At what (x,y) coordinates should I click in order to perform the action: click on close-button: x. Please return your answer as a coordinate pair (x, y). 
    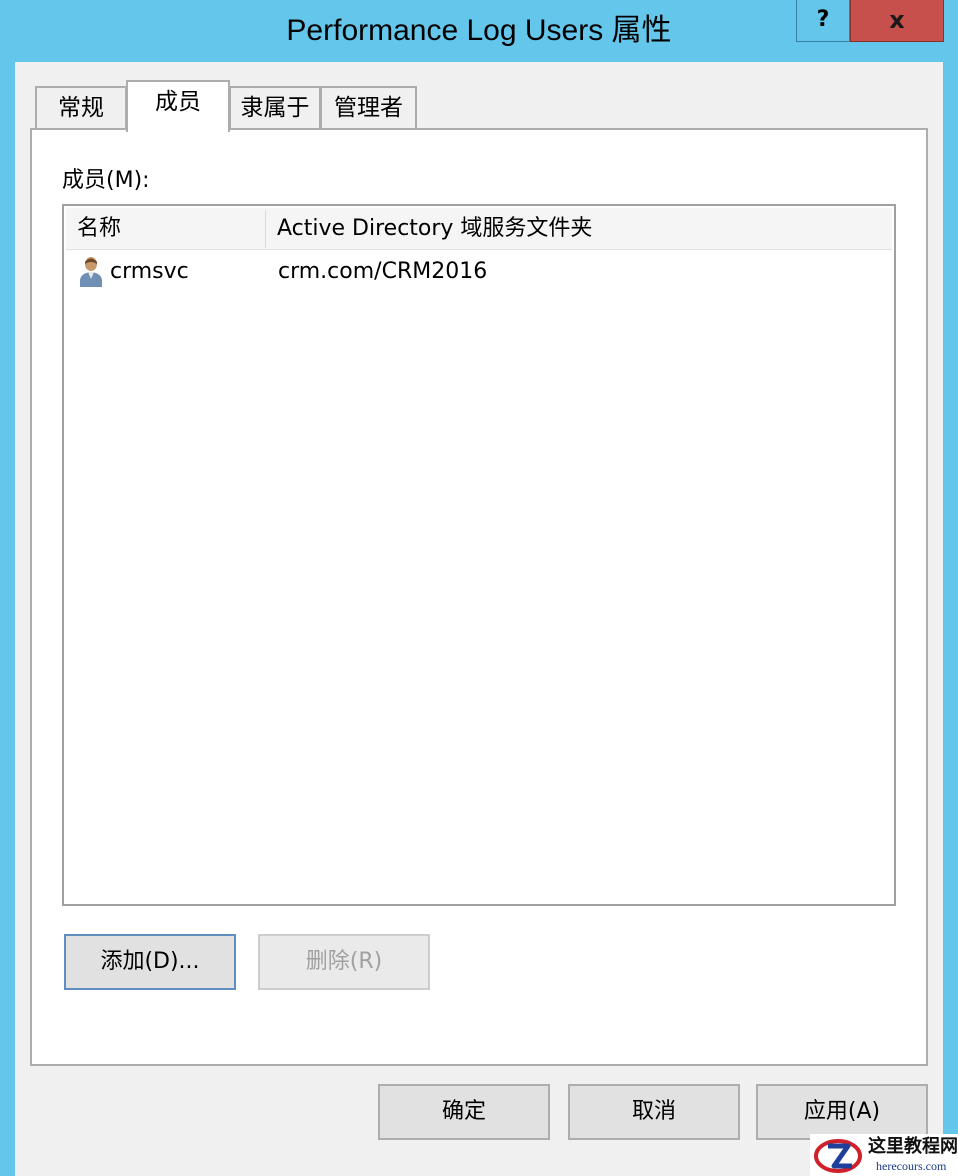
    Looking at the image, I should click on (897, 21).